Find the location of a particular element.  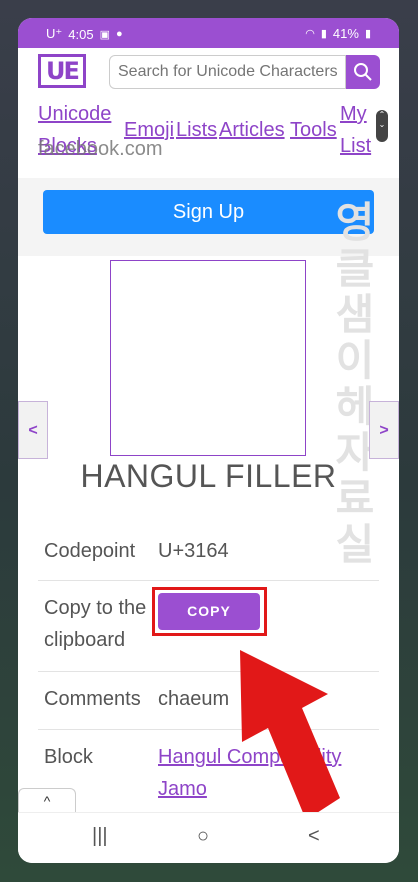

status-right: ◠ ▮ 41% ▮ is located at coordinates (338, 33).